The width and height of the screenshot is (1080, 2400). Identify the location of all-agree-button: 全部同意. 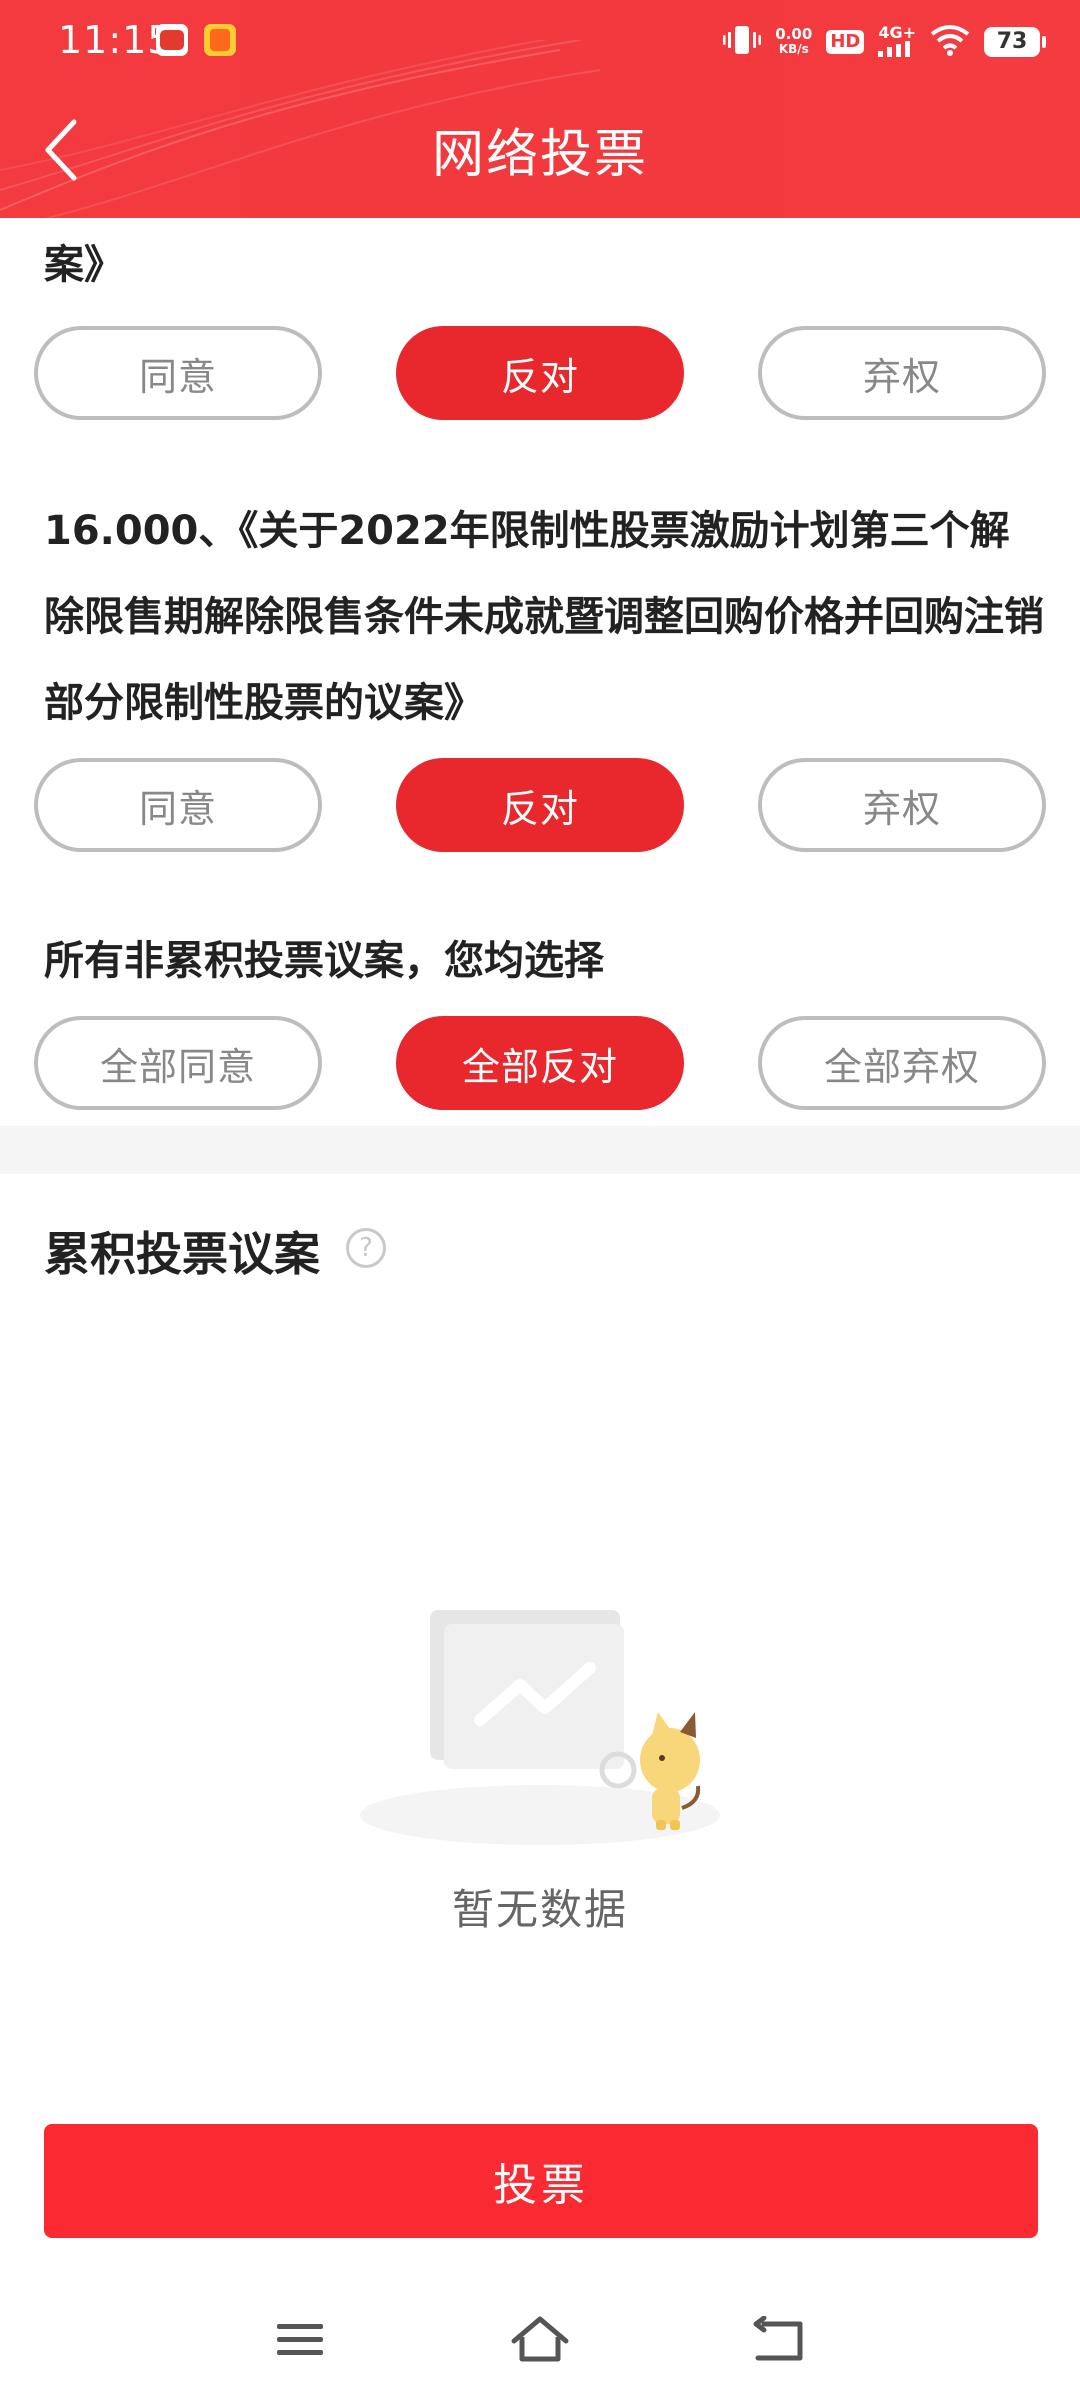
(178, 1063).